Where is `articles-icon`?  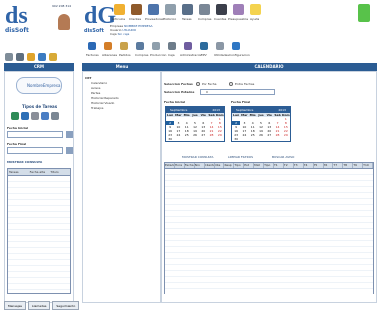
articles-icon is located at coordinates (119, 9).